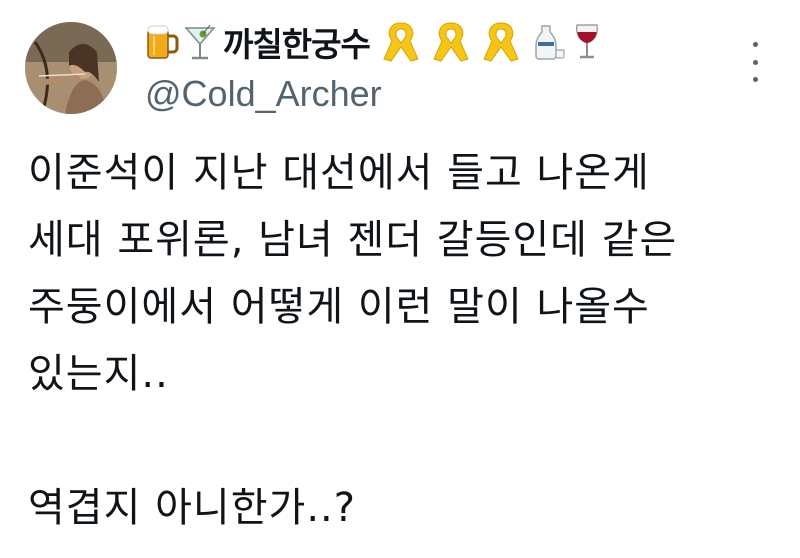 The image size is (800, 558). Describe the element at coordinates (587, 42) in the screenshot. I see `wine-glass-icon` at that location.